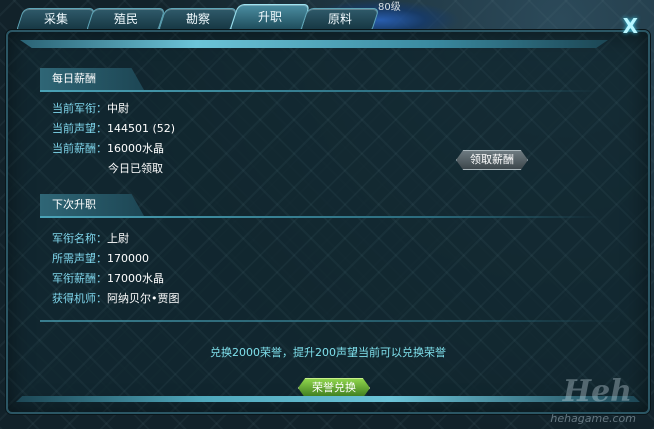  I want to click on mechanic-value: 阿纳贝尔•贾图, so click(143, 298).